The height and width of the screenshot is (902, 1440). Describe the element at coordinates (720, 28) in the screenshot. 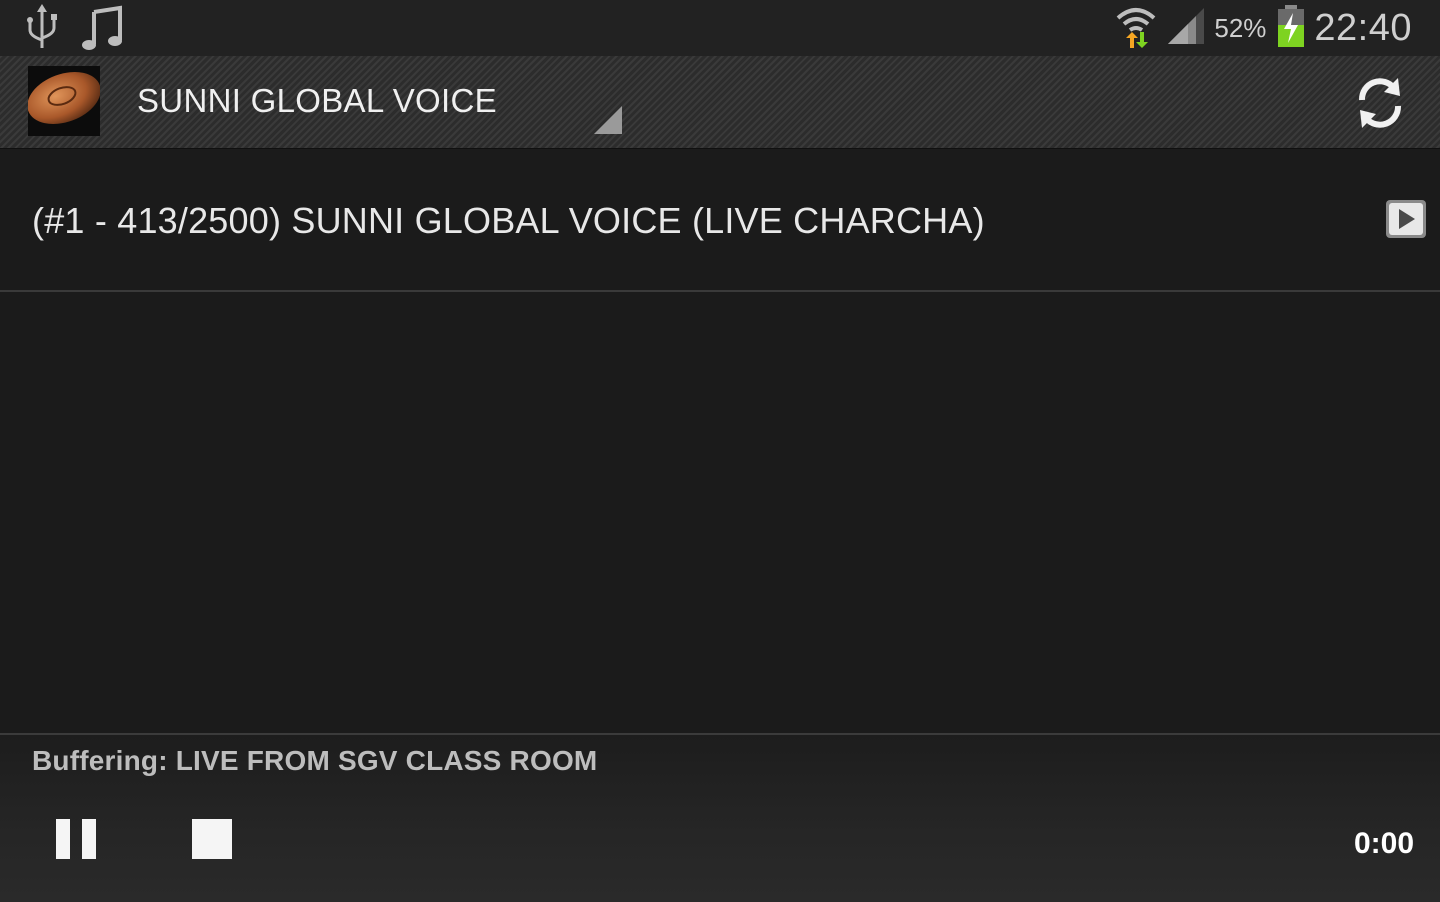

I see `status-bar: 52% 22:40` at that location.